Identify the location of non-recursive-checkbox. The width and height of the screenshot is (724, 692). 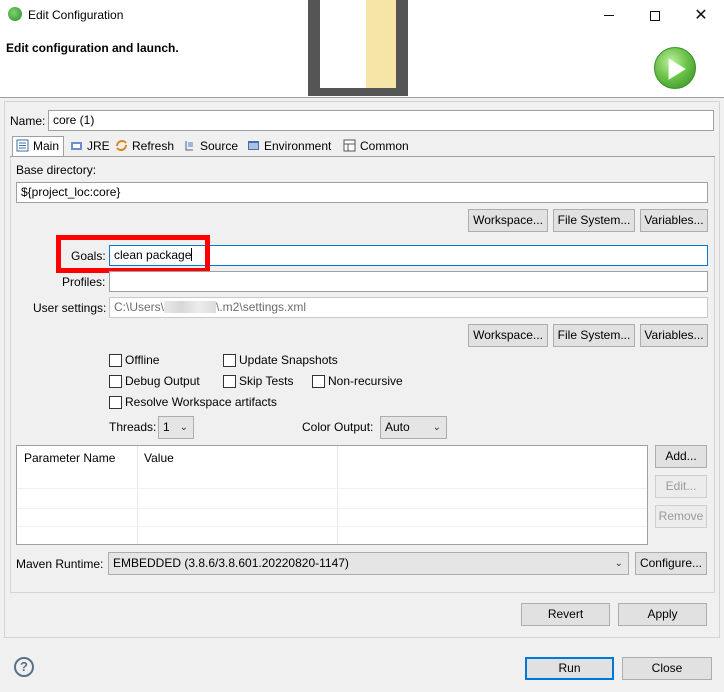
(318, 381).